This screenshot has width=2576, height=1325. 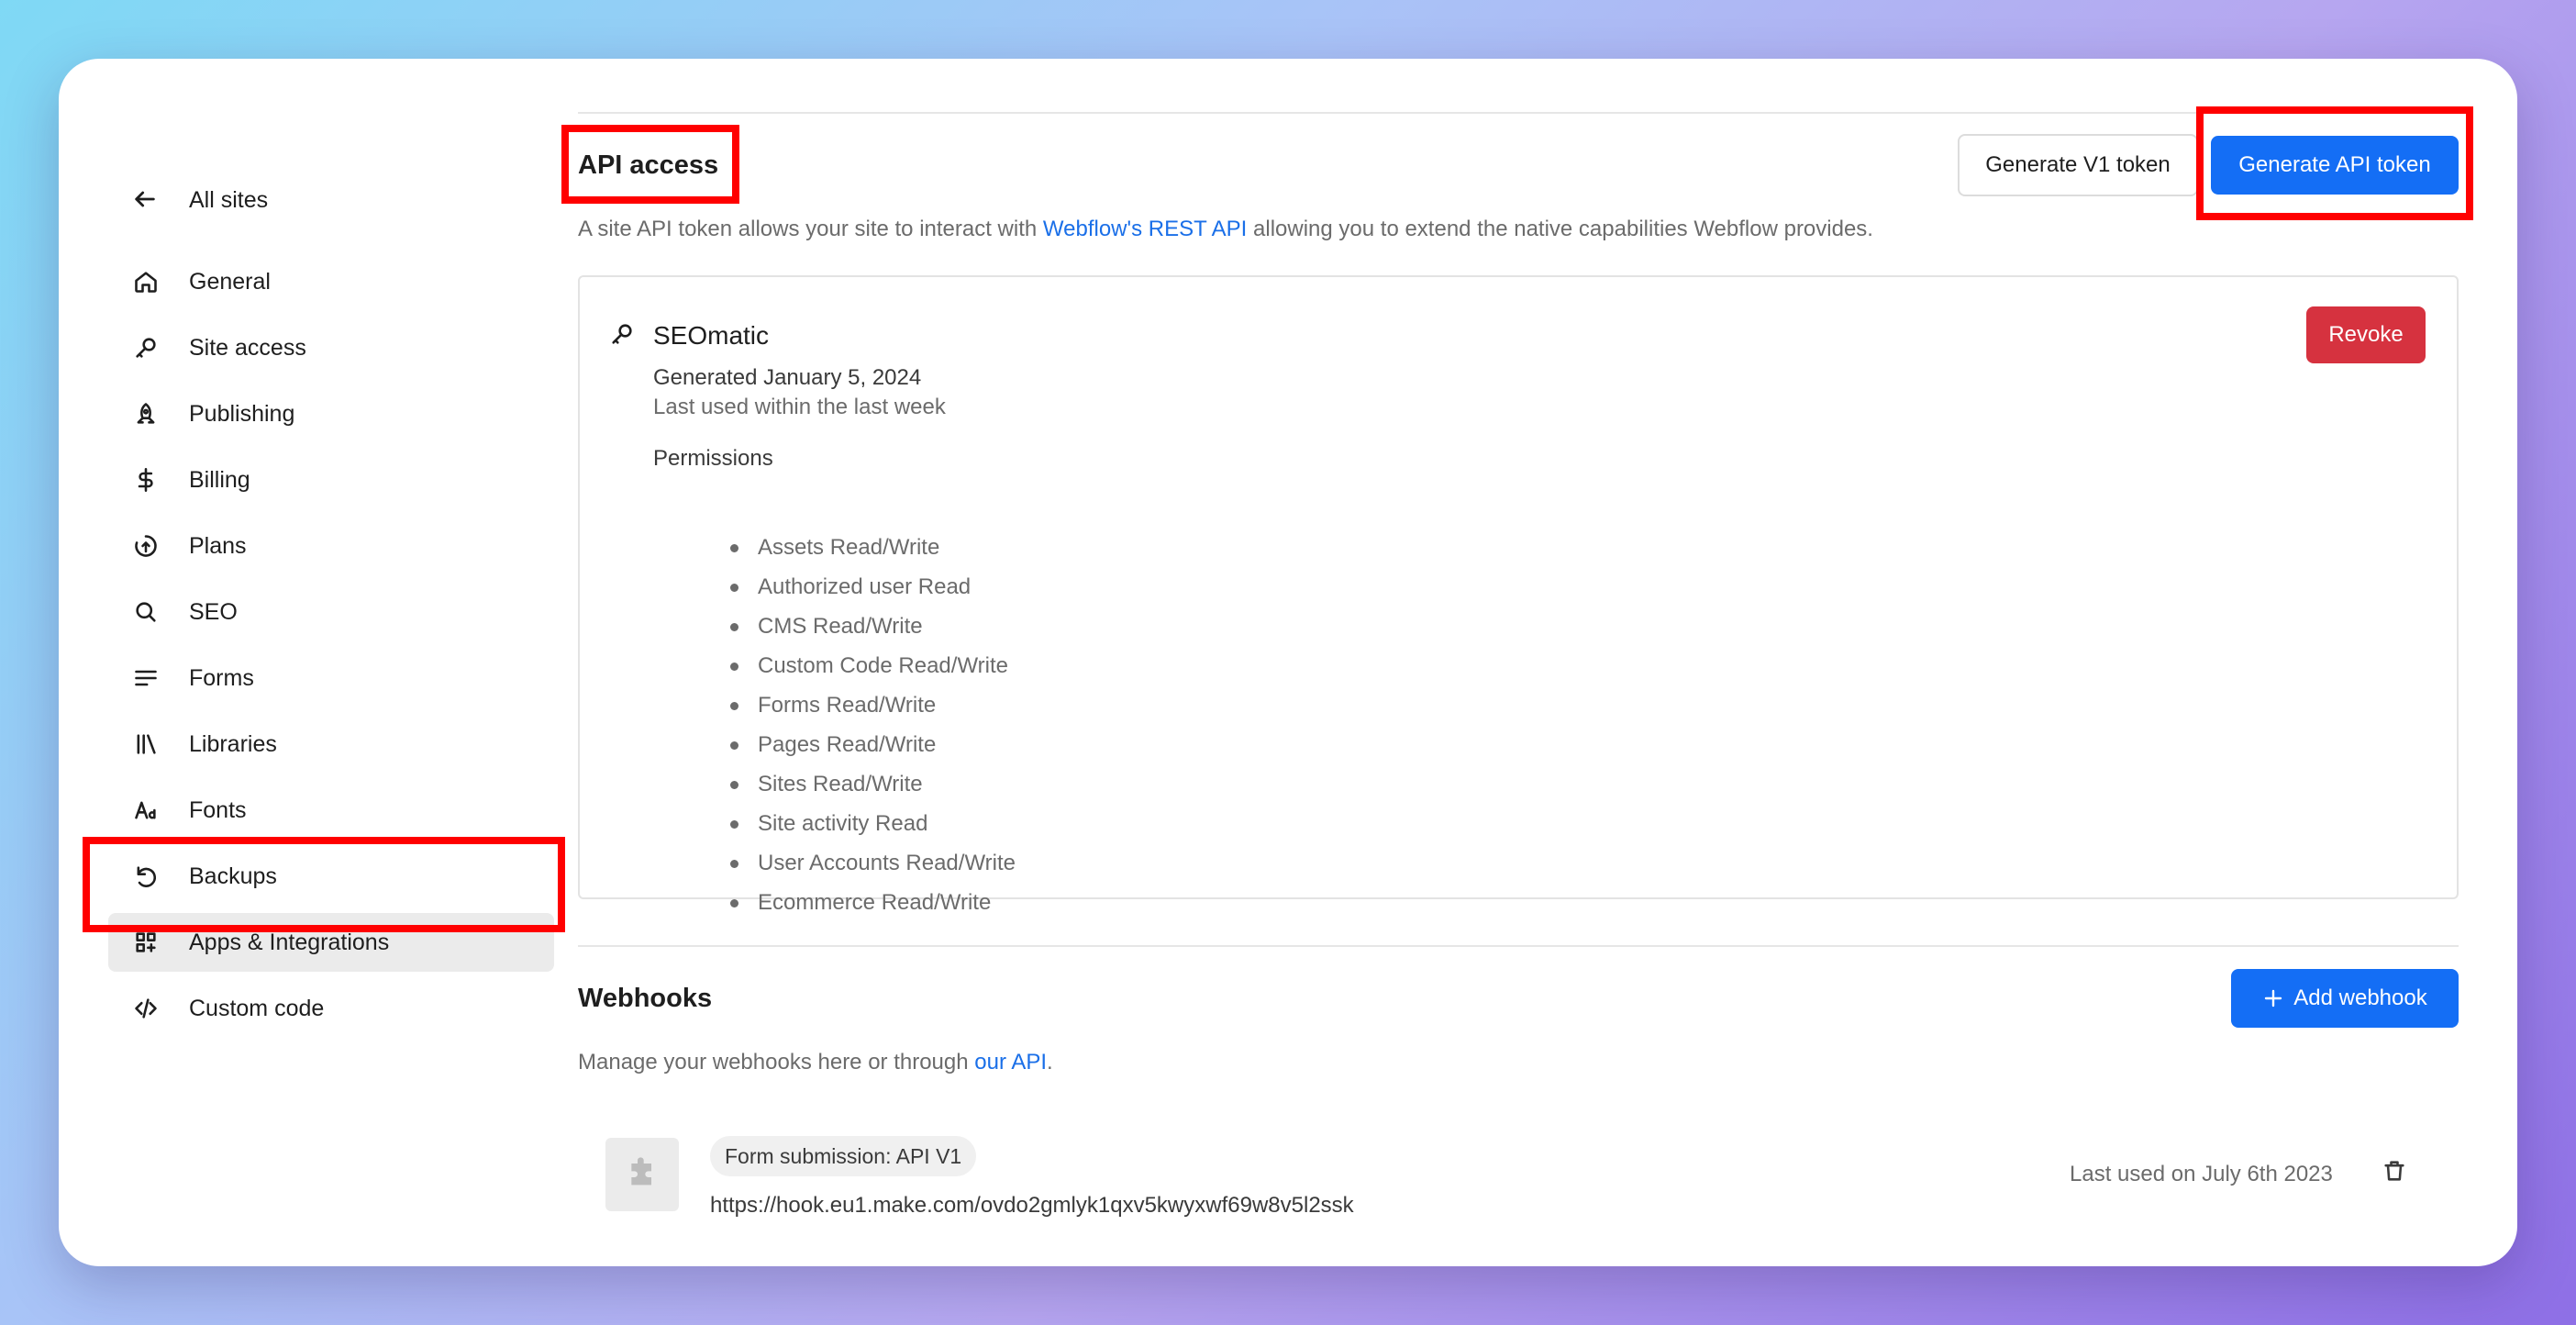 I want to click on sidebar-item-label: Libraries, so click(x=233, y=743).